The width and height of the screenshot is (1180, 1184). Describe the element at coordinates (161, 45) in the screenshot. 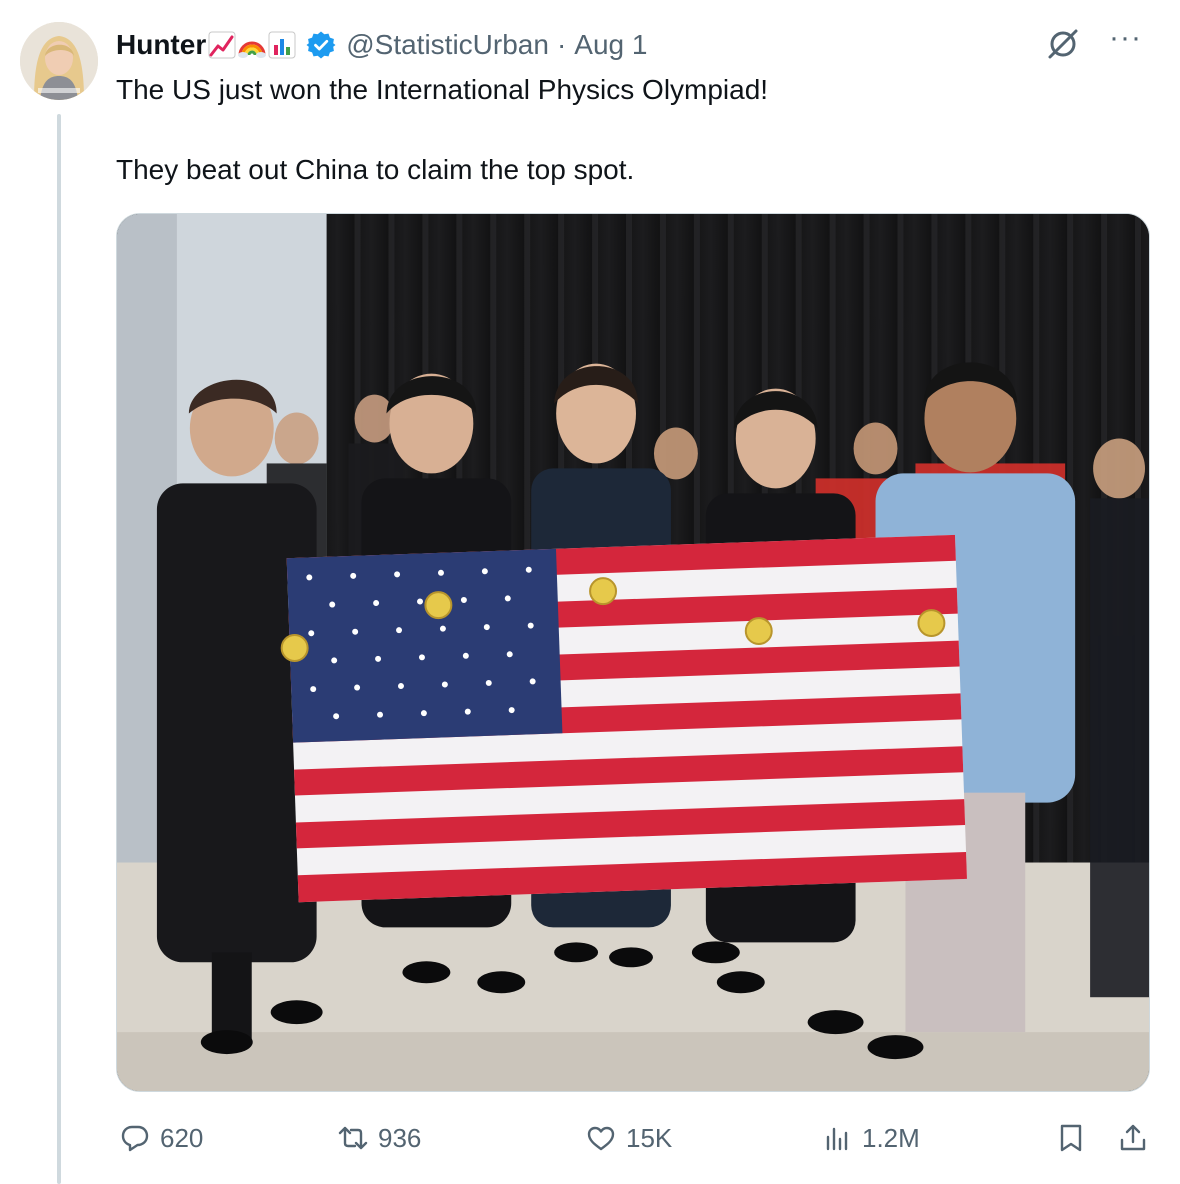

I see `author-display-name: Hunter` at that location.